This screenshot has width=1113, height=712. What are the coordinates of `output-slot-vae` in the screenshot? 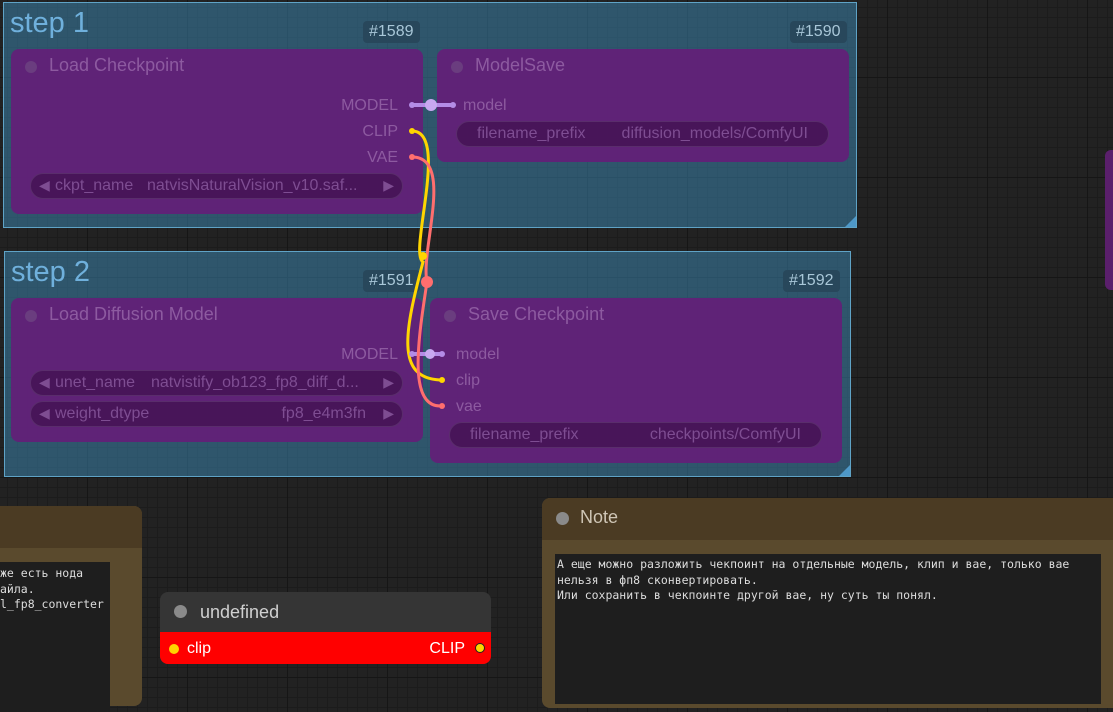 It's located at (412, 157).